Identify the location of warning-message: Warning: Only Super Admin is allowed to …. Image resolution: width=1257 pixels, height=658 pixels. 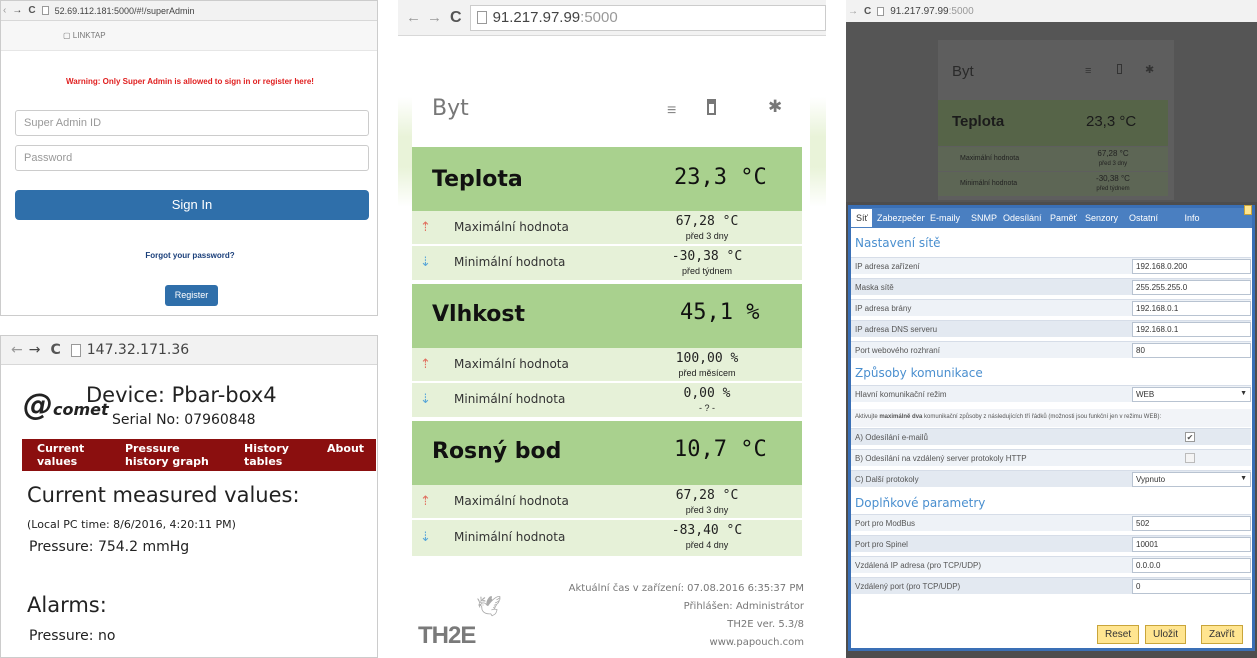
(190, 81).